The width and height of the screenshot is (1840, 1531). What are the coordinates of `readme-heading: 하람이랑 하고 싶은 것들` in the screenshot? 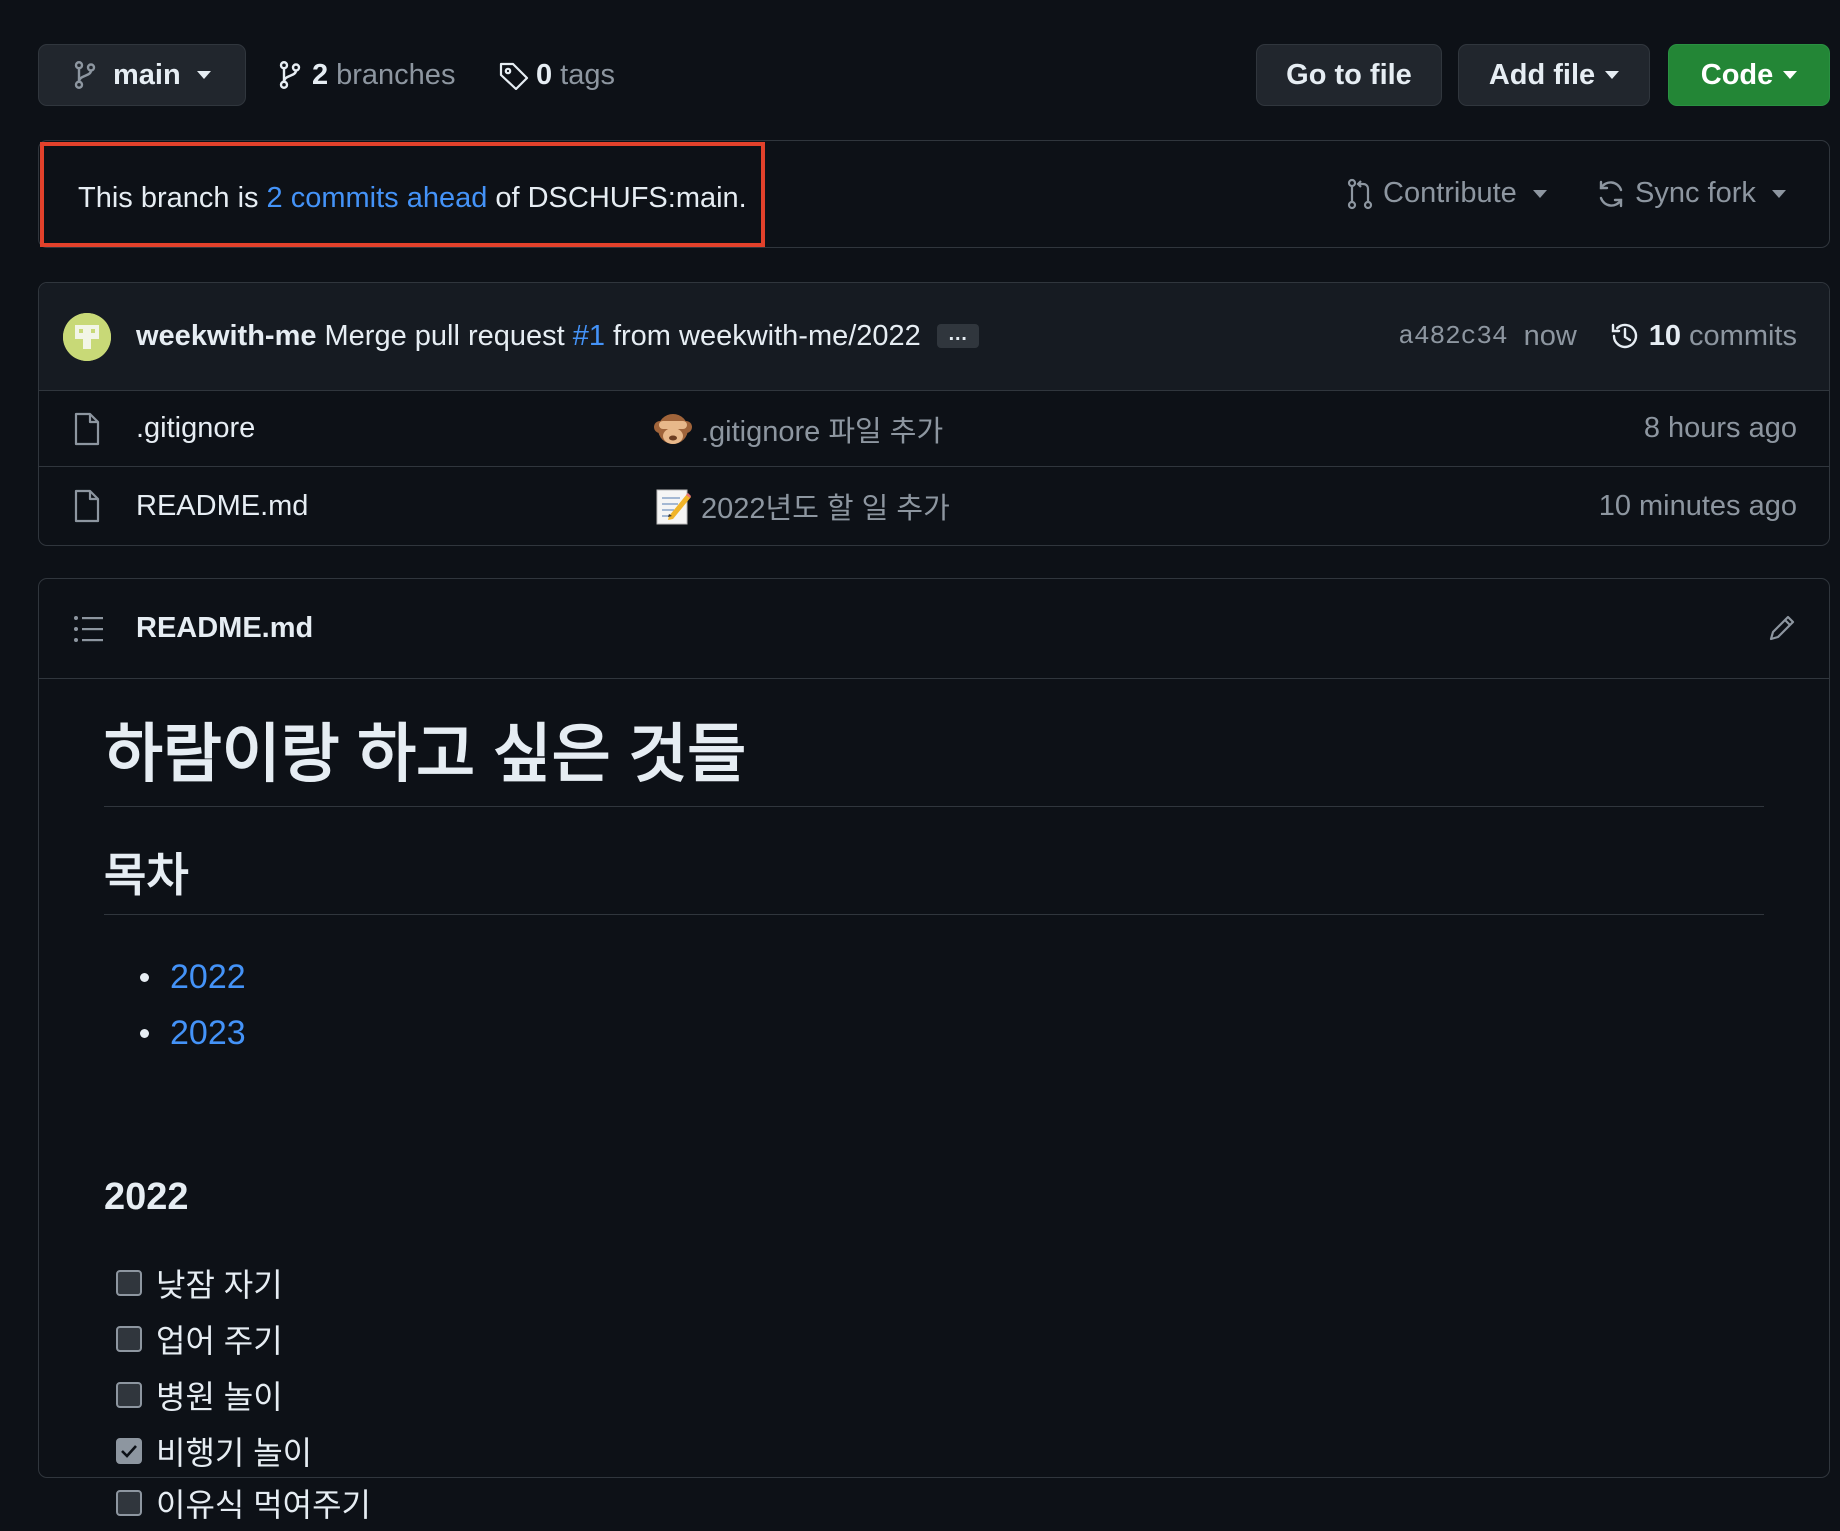 It's located at (934, 761).